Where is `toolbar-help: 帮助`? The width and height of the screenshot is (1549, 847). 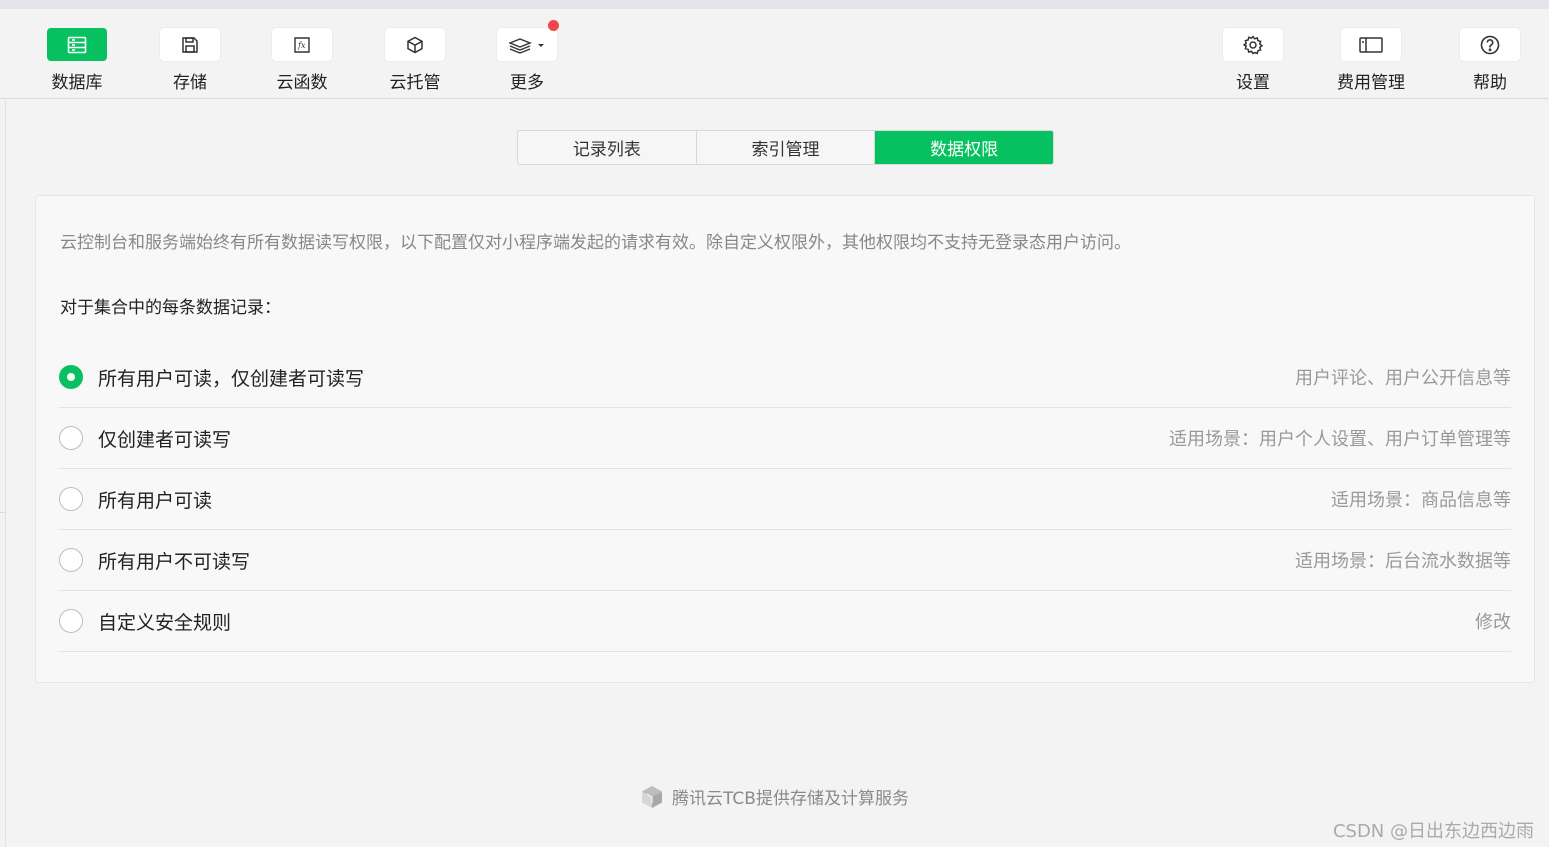 toolbar-help: 帮助 is located at coordinates (1490, 60).